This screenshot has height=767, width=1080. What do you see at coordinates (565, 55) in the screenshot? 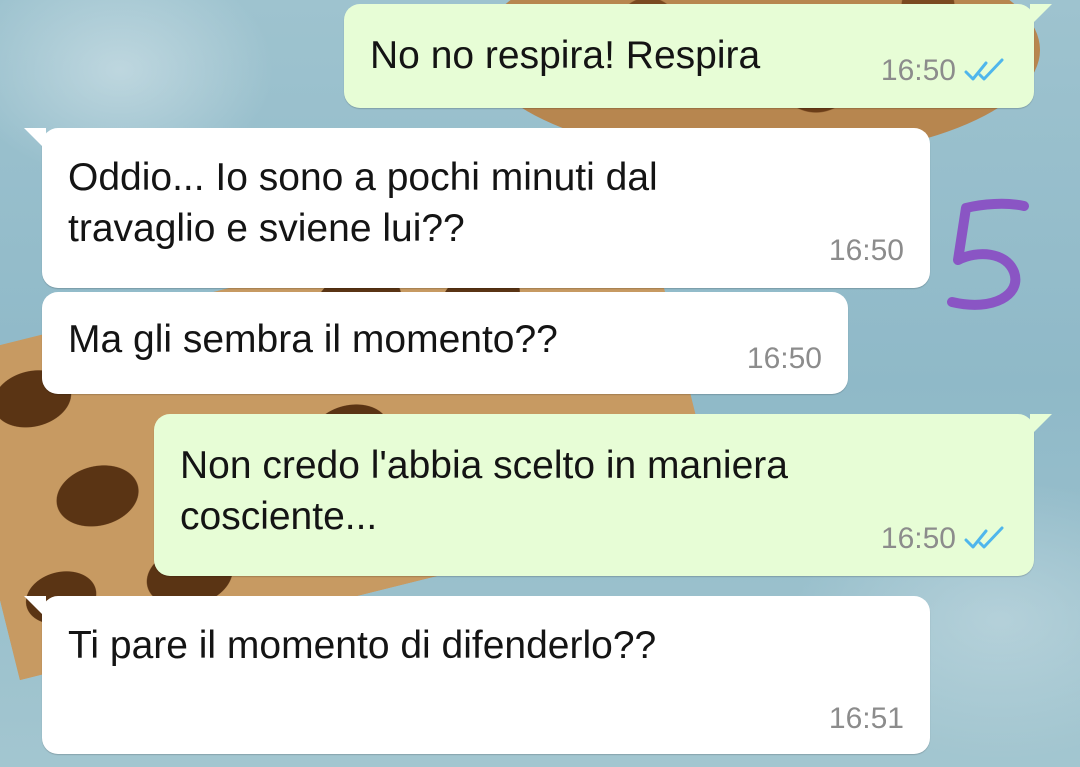
I see `message-text: No no respira! Respira` at bounding box center [565, 55].